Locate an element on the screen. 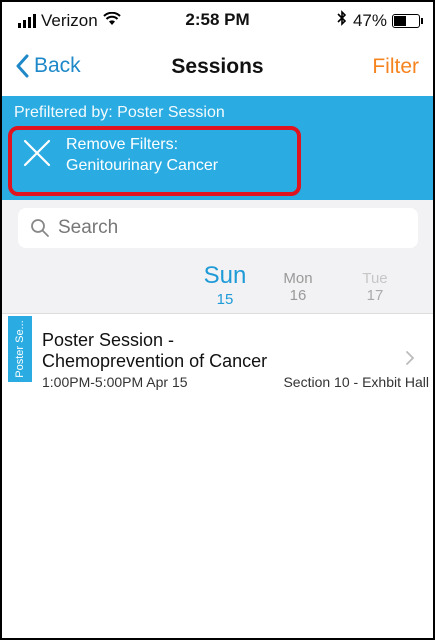 The width and height of the screenshot is (435, 640). day-number: 15 is located at coordinates (225, 299).